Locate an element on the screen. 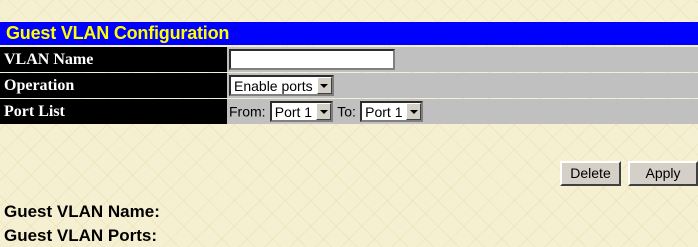  to-port-select: Port 1 is located at coordinates (392, 111).